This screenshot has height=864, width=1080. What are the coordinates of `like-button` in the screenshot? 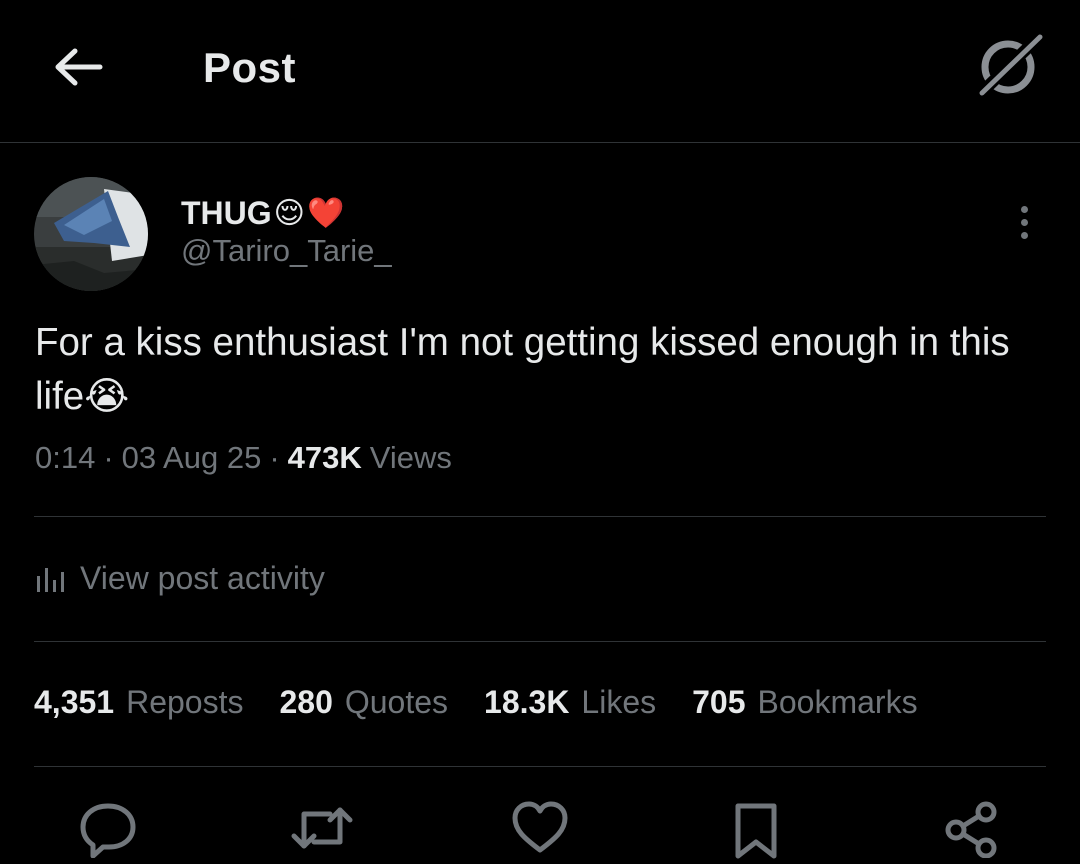 It's located at (540, 832).